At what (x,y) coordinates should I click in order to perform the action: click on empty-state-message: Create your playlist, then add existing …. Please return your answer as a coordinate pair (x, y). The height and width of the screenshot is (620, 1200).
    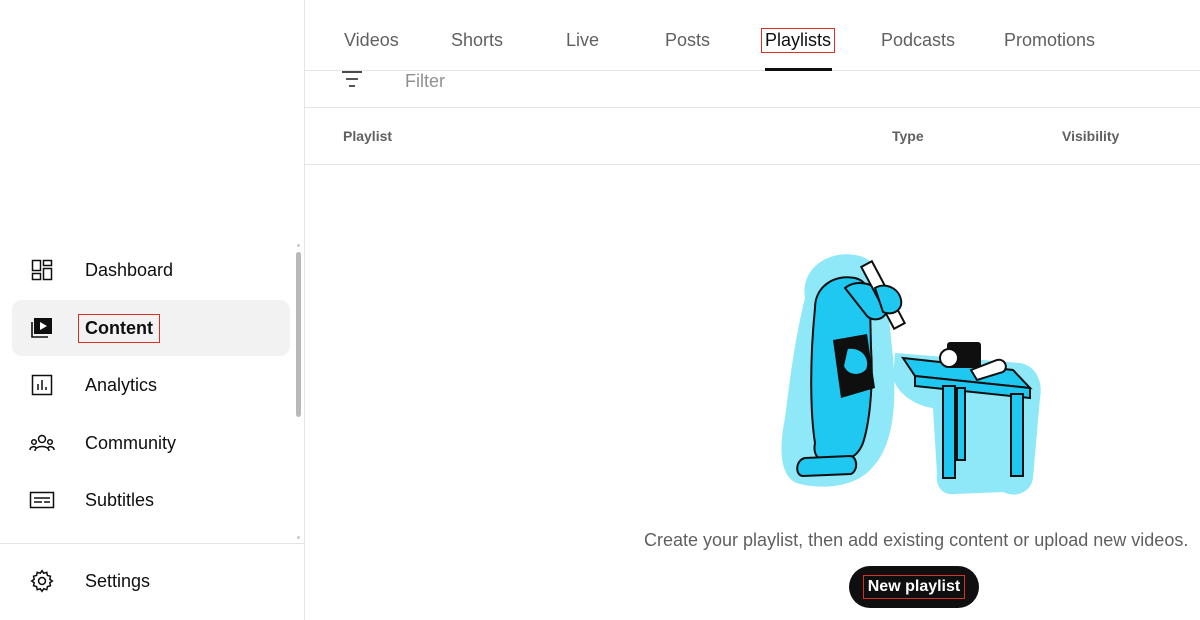
    Looking at the image, I should click on (916, 540).